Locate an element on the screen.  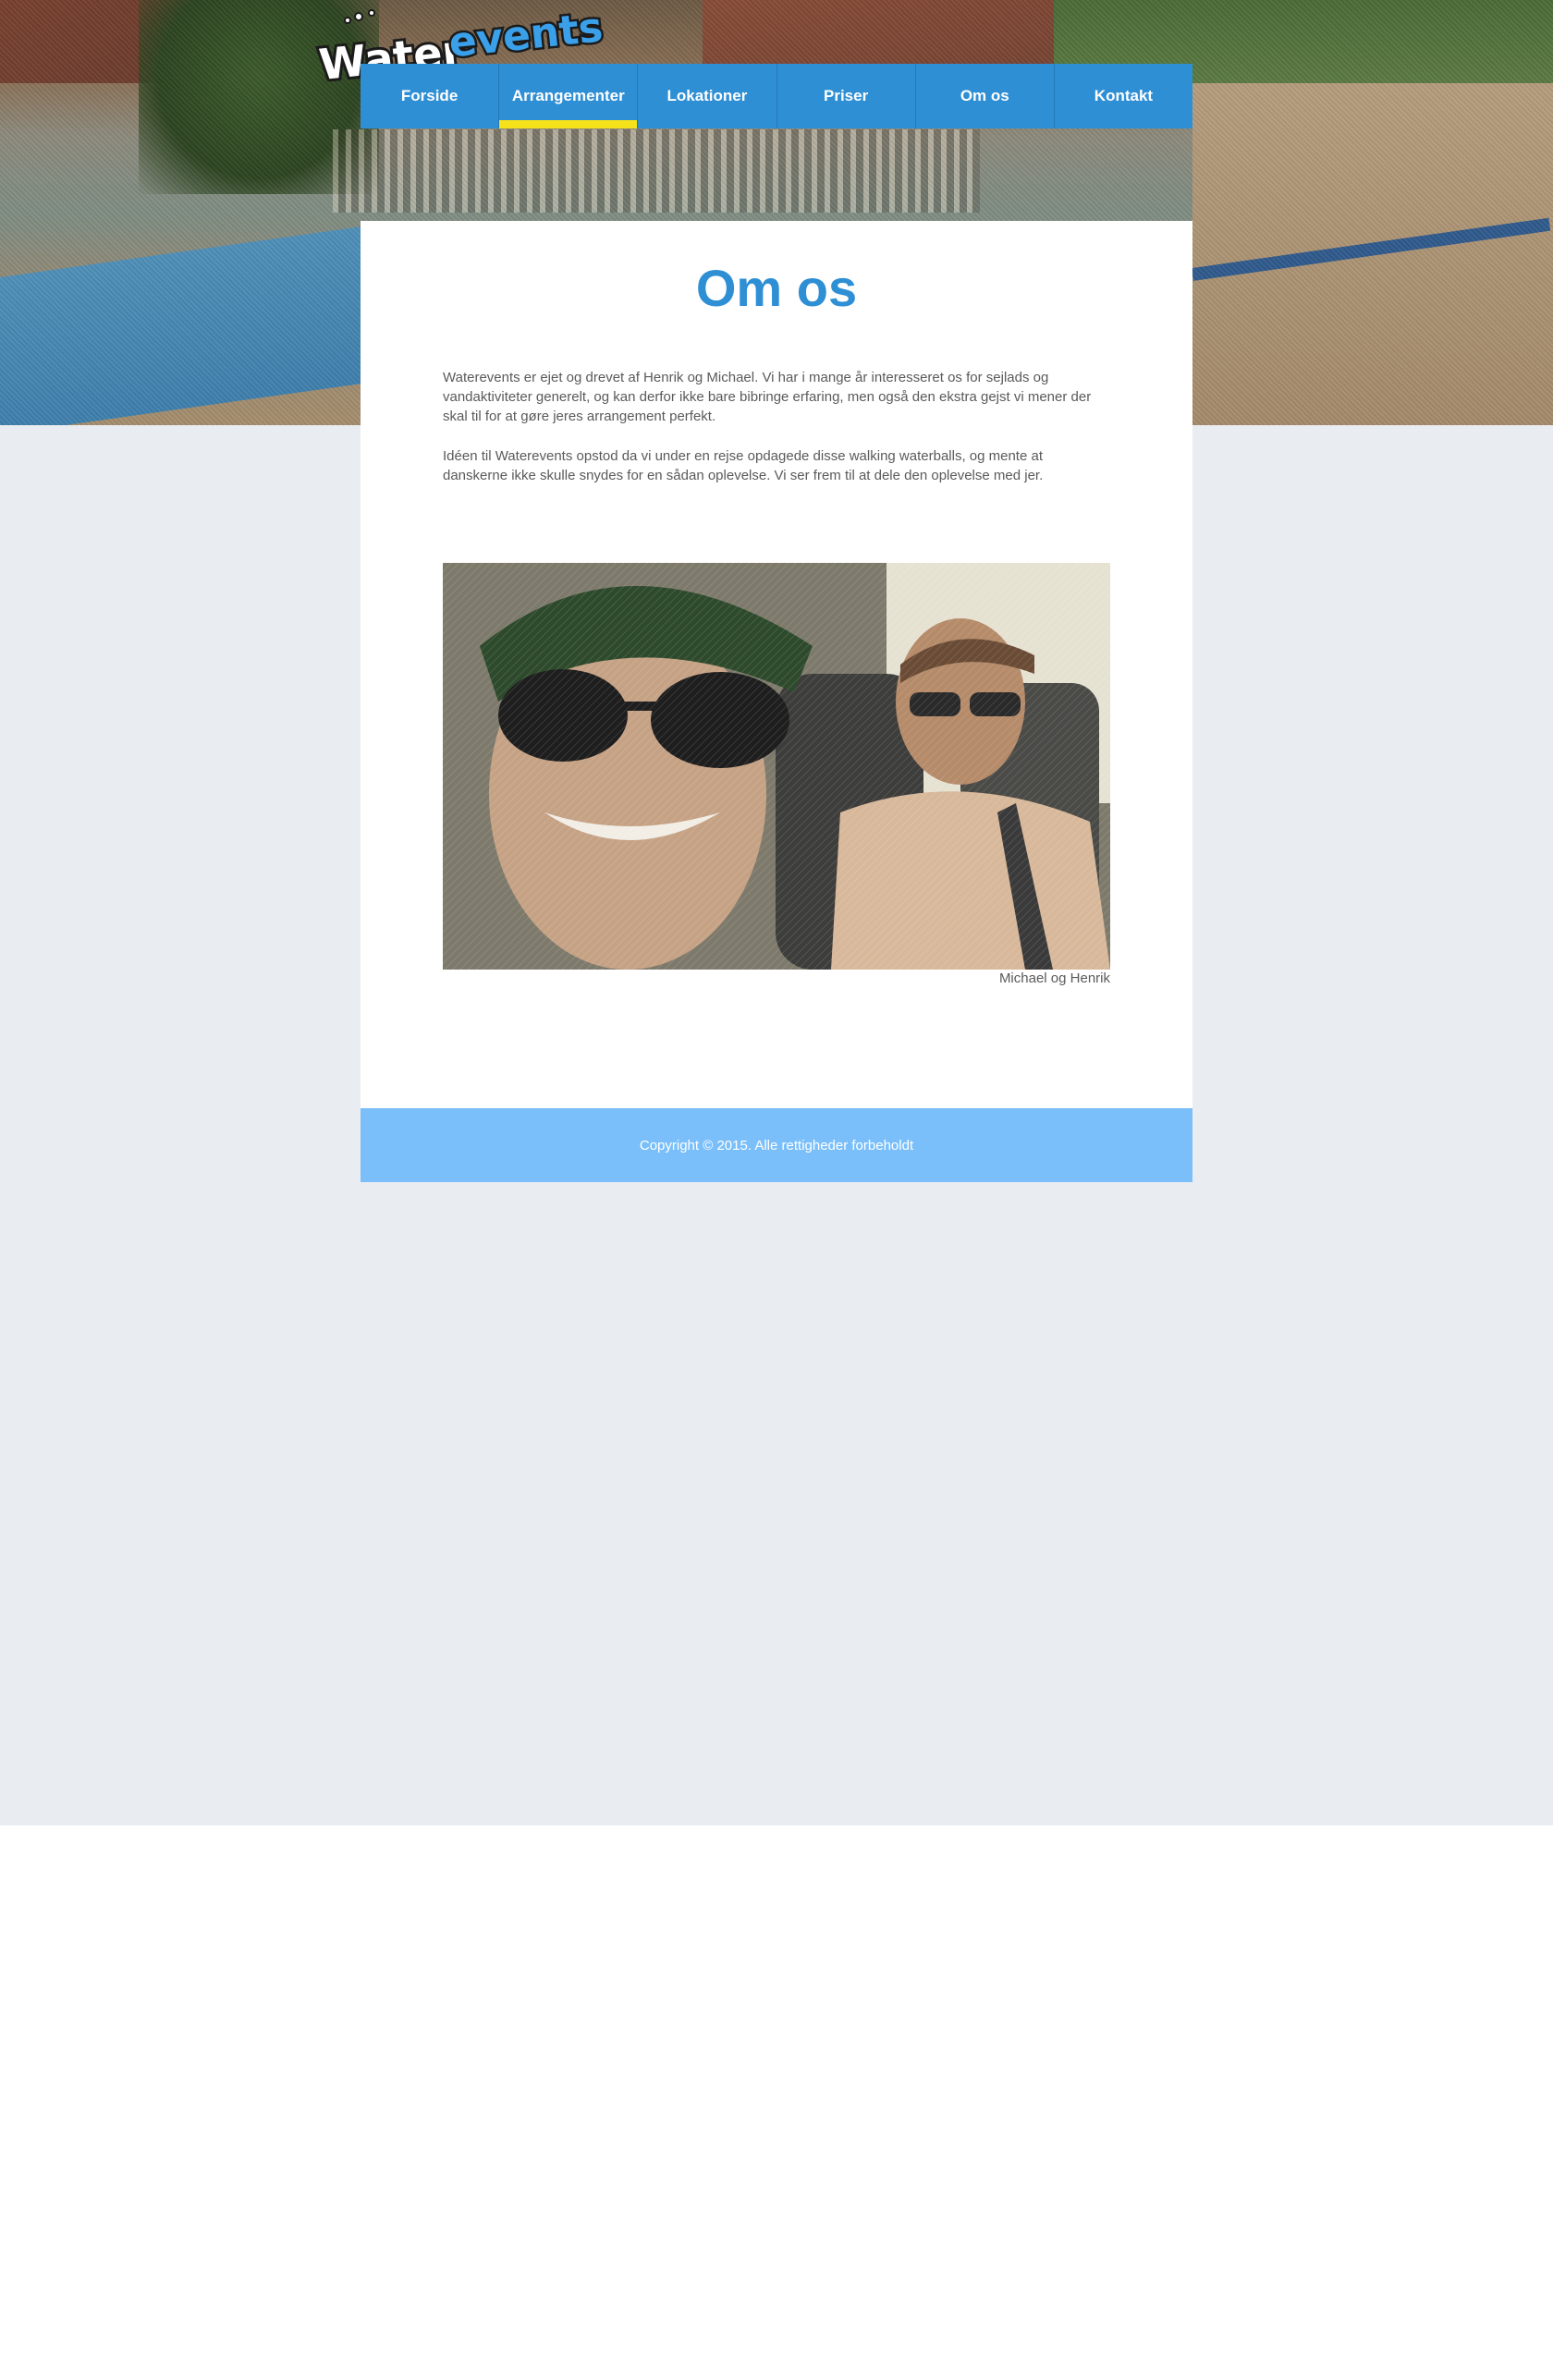
photo-caption: Michael og Henrik is located at coordinates (1054, 978).